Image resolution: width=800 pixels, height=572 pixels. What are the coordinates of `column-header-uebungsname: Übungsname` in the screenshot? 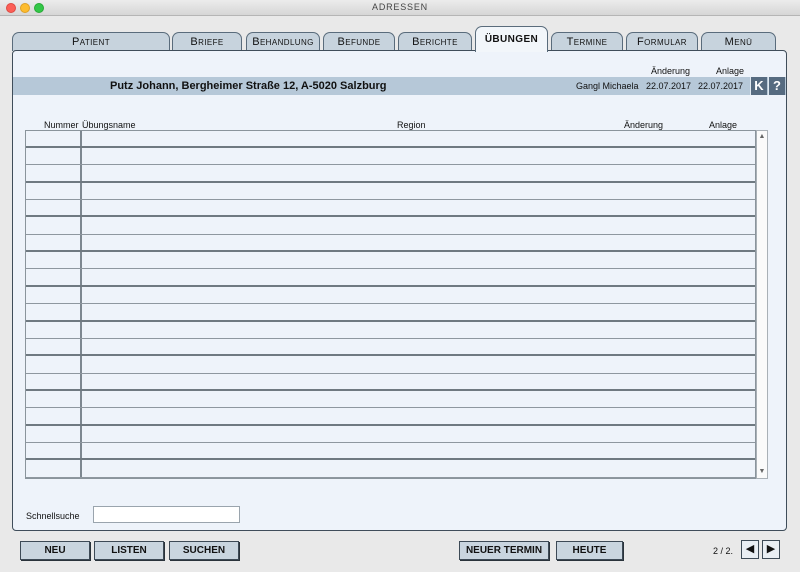 It's located at (109, 125).